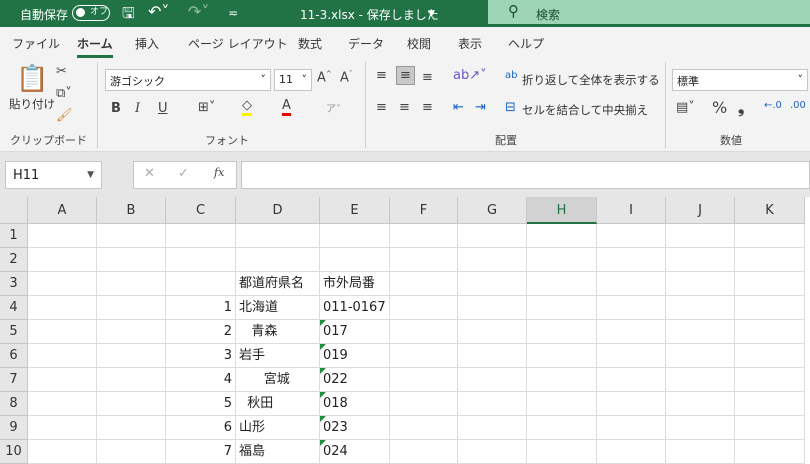 Image resolution: width=810 pixels, height=464 pixels. What do you see at coordinates (116, 108) in the screenshot?
I see `bold-button: B` at bounding box center [116, 108].